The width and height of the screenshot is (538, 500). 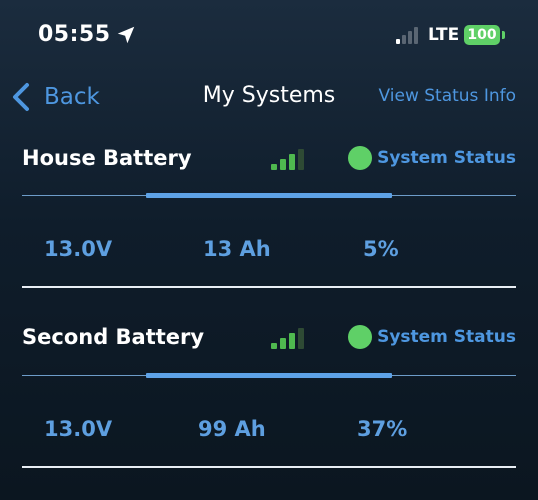 What do you see at coordinates (21, 97) in the screenshot?
I see `chevron-left-icon` at bounding box center [21, 97].